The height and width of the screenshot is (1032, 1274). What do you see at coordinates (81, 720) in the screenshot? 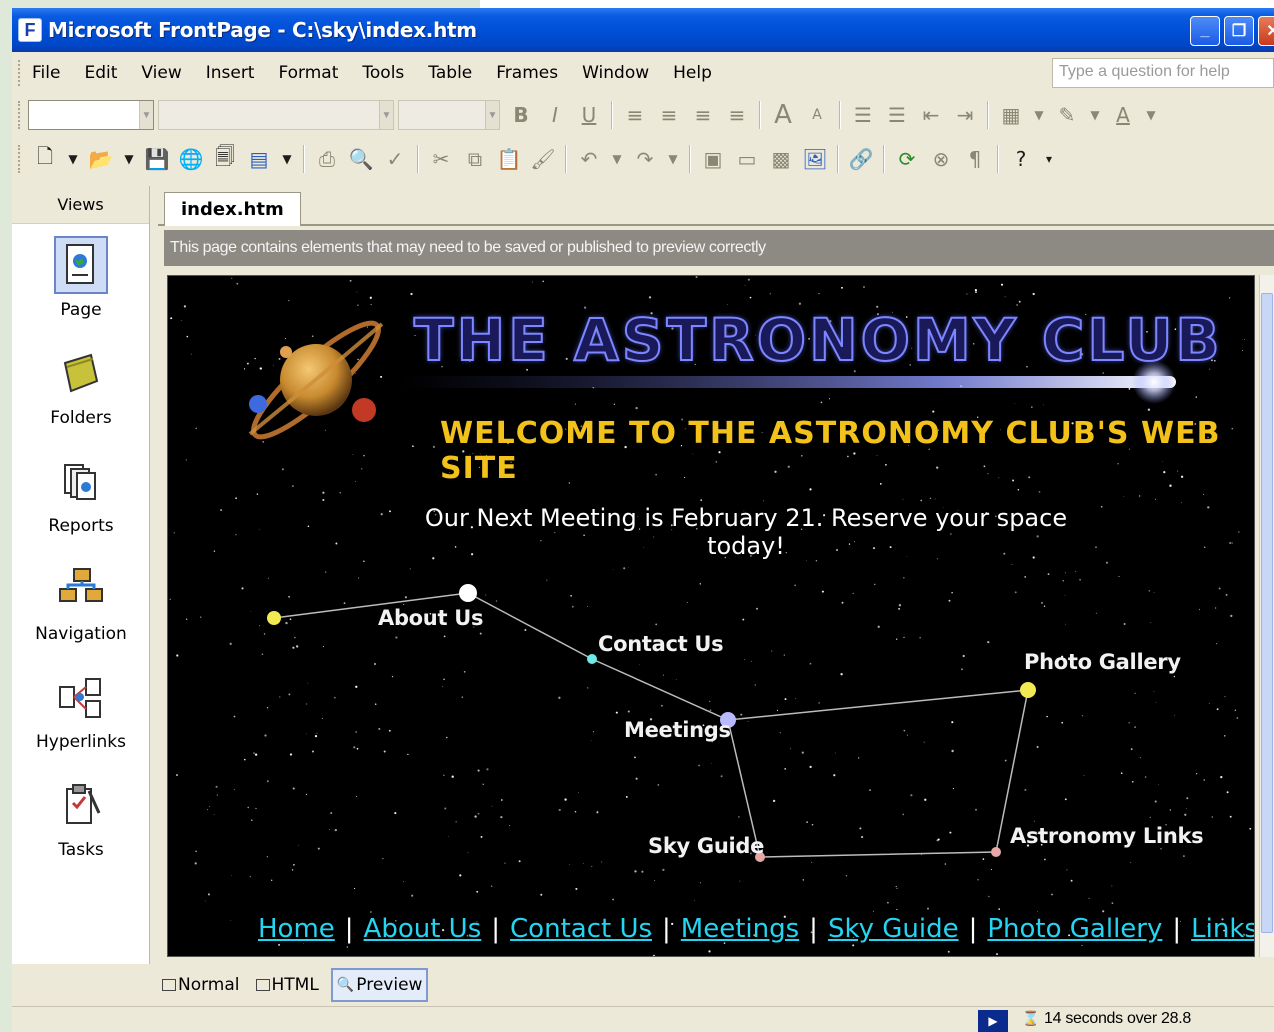
I see `view-hyperlinks: Hyperlinks` at bounding box center [81, 720].